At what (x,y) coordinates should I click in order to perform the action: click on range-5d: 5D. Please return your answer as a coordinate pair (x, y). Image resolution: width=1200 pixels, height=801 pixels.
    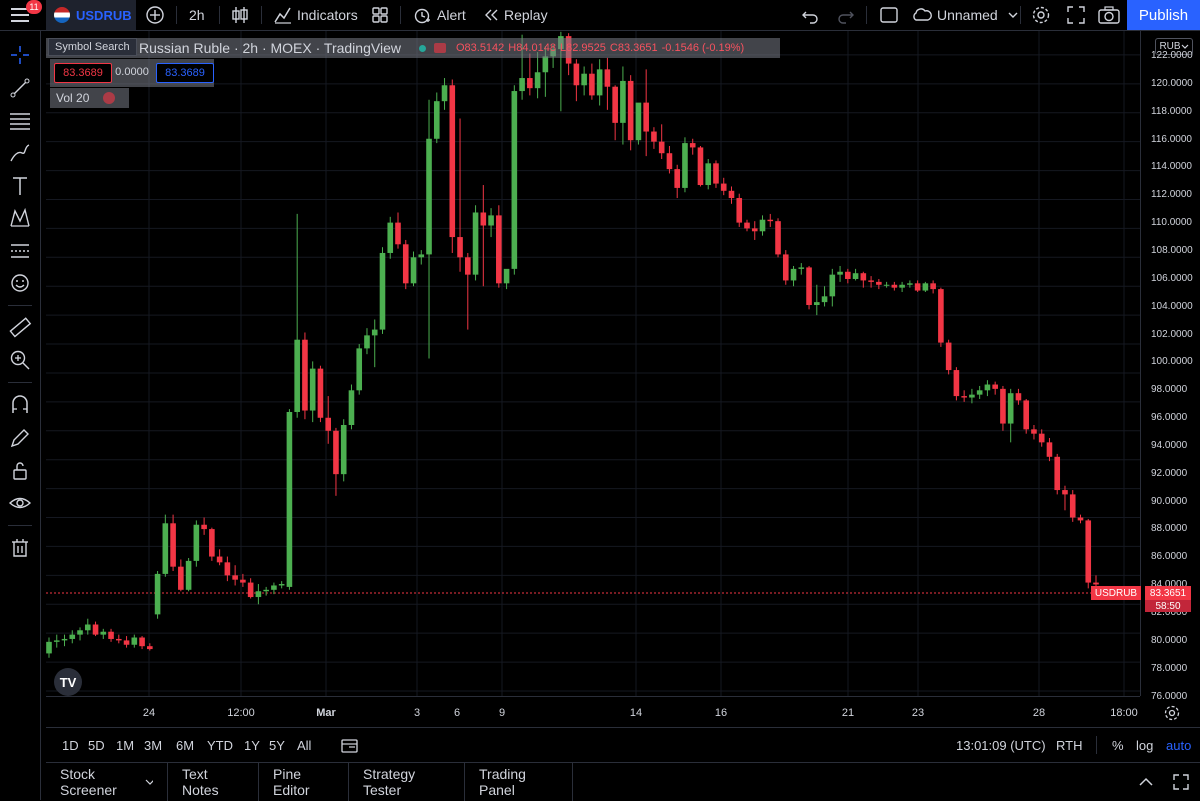
    Looking at the image, I should click on (96, 745).